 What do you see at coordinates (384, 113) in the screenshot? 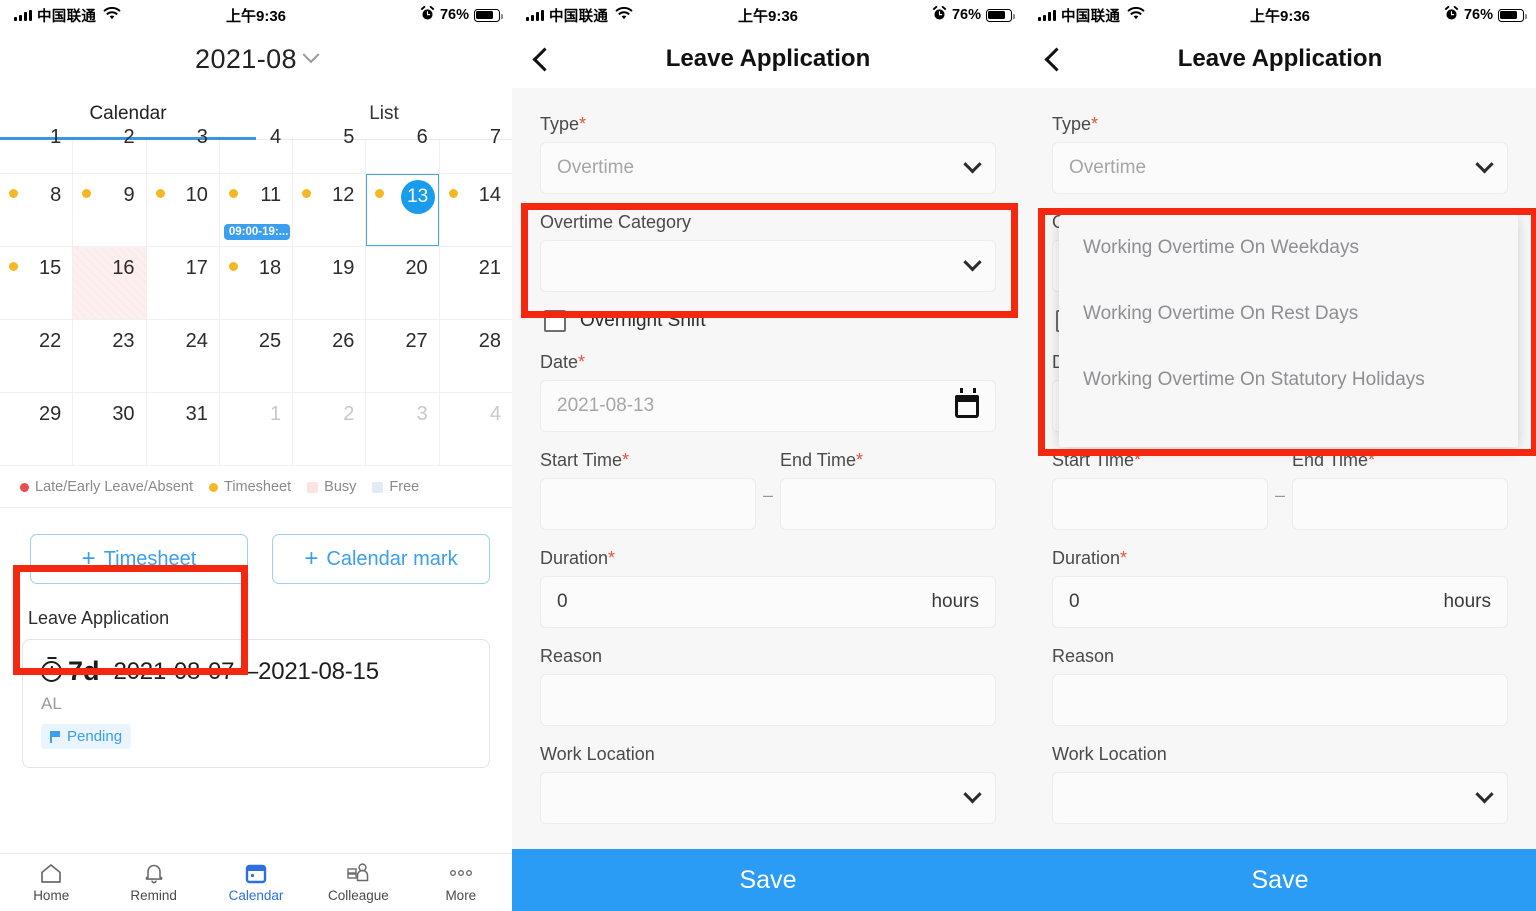
I see `tab-list: List` at bounding box center [384, 113].